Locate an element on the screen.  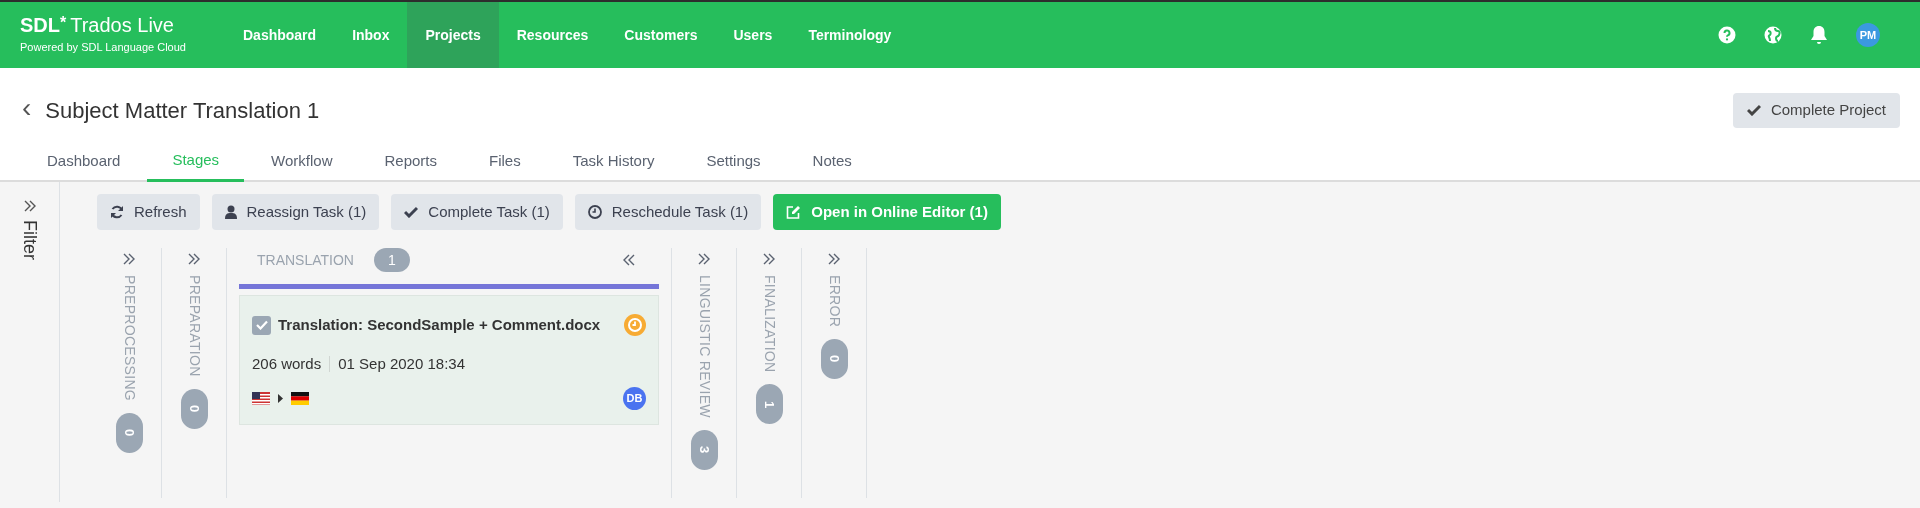
project-title: Subject Matter Translation 1 is located at coordinates (182, 110).